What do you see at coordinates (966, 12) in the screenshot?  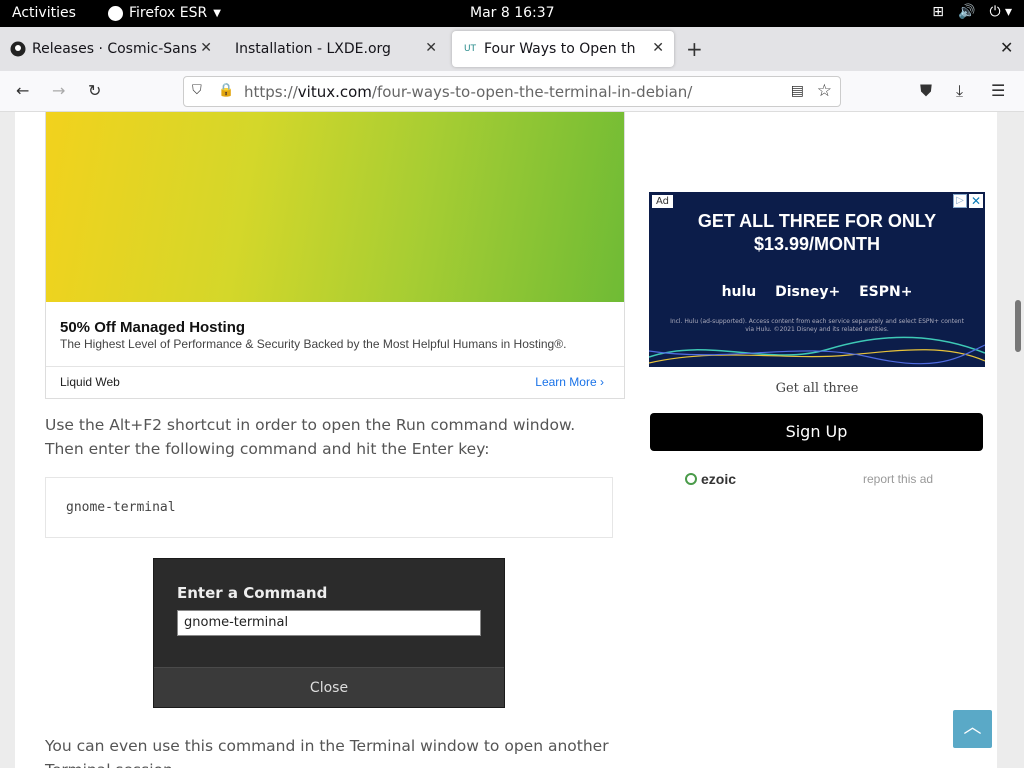 I see `volume-icon: 🔊` at bounding box center [966, 12].